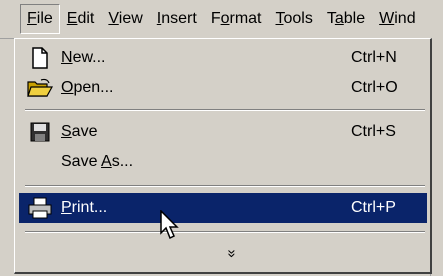 This screenshot has height=276, width=443. What do you see at coordinates (373, 131) in the screenshot?
I see `menu-item-shortcut: Ctrl+S` at bounding box center [373, 131].